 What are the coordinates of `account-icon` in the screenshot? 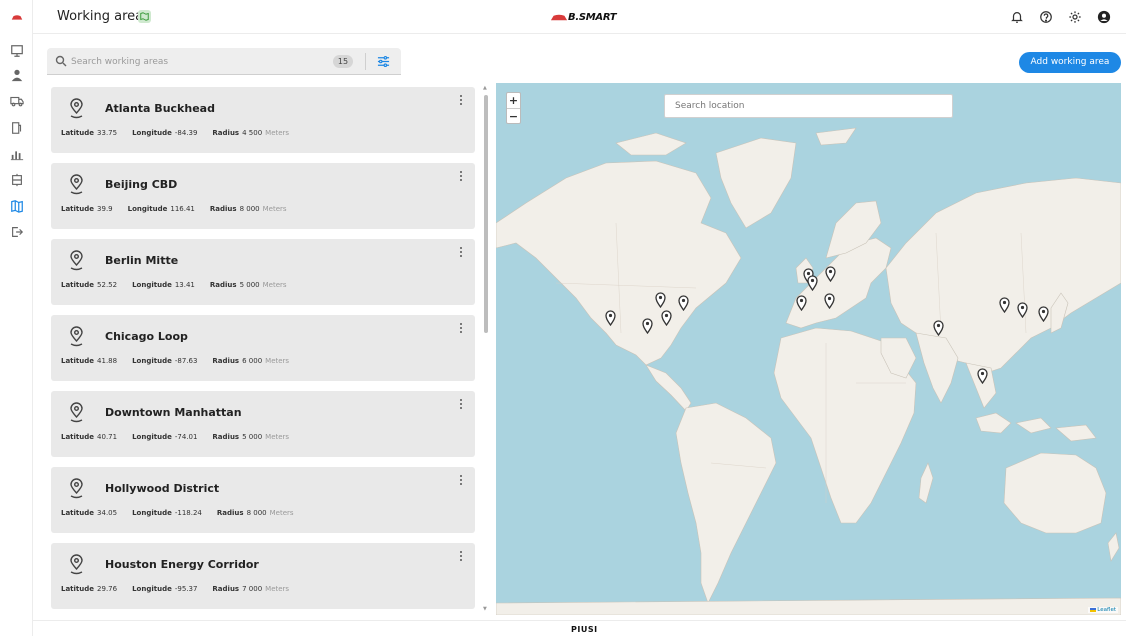 It's located at (1104, 17).